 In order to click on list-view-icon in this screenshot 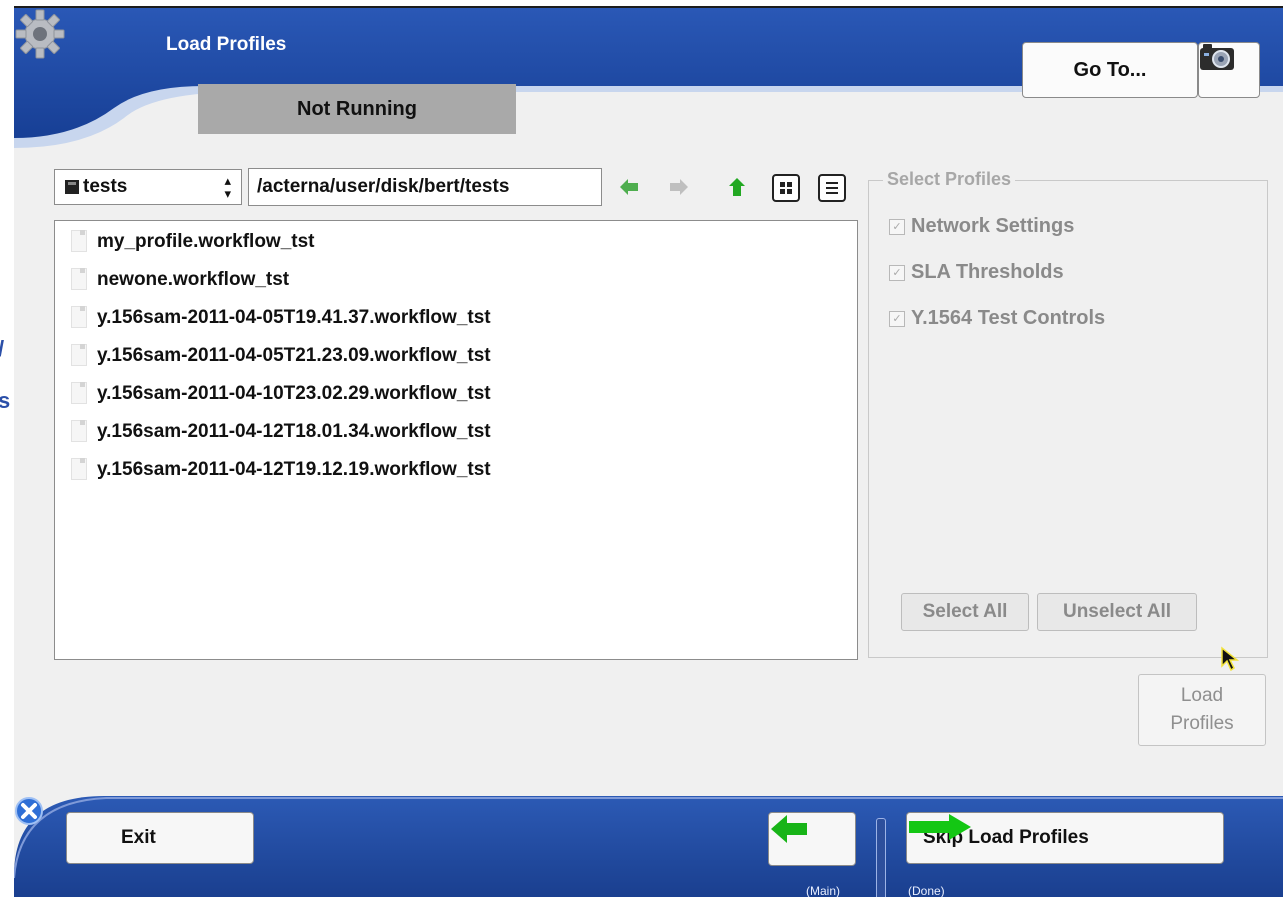, I will do `click(832, 188)`.